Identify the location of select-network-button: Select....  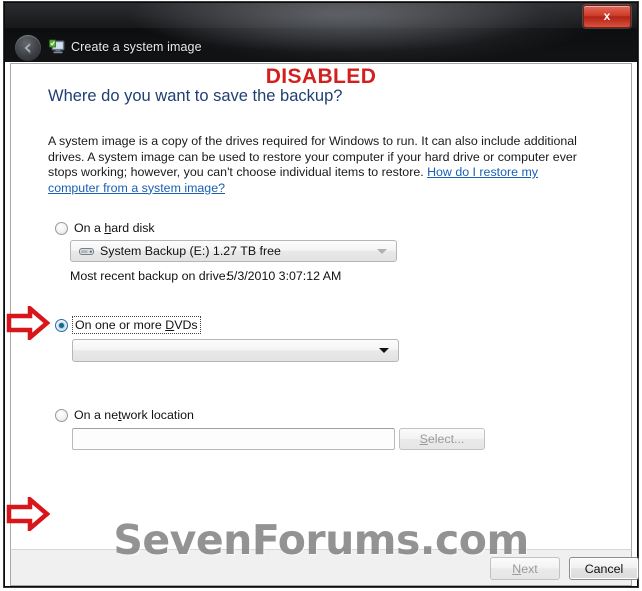
(442, 439).